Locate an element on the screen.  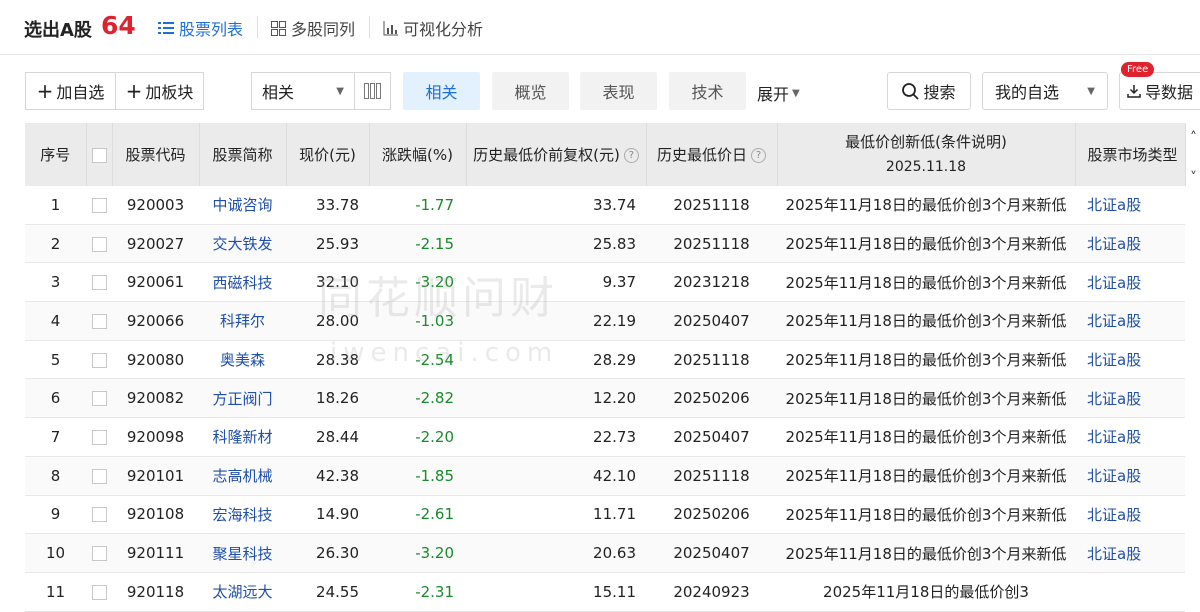
col-header-hist-low-price: 历史最低价前复权(元)? is located at coordinates (556, 154).